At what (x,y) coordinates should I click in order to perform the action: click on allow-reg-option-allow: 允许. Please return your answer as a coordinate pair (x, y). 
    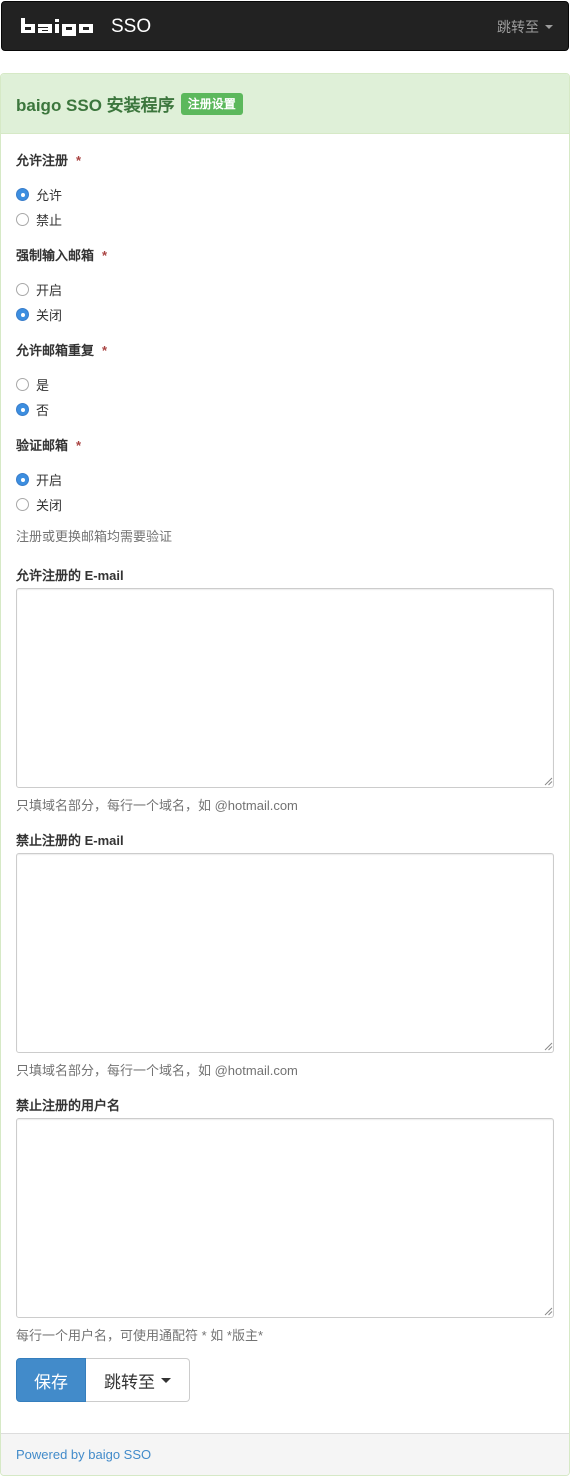
    Looking at the image, I should click on (39, 194).